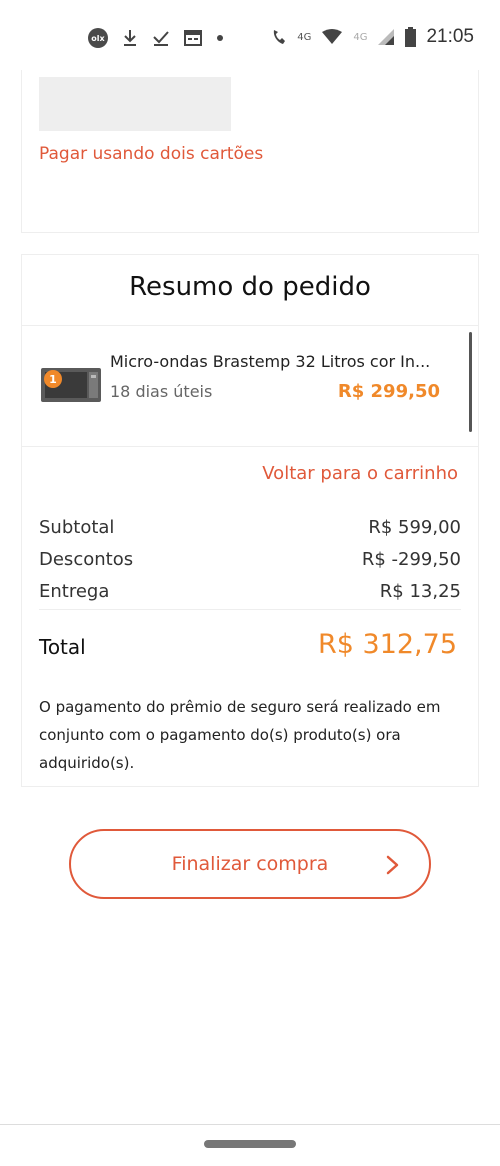 Image resolution: width=500 pixels, height=1166 pixels. What do you see at coordinates (53, 379) in the screenshot?
I see `quantity-badge: 1` at bounding box center [53, 379].